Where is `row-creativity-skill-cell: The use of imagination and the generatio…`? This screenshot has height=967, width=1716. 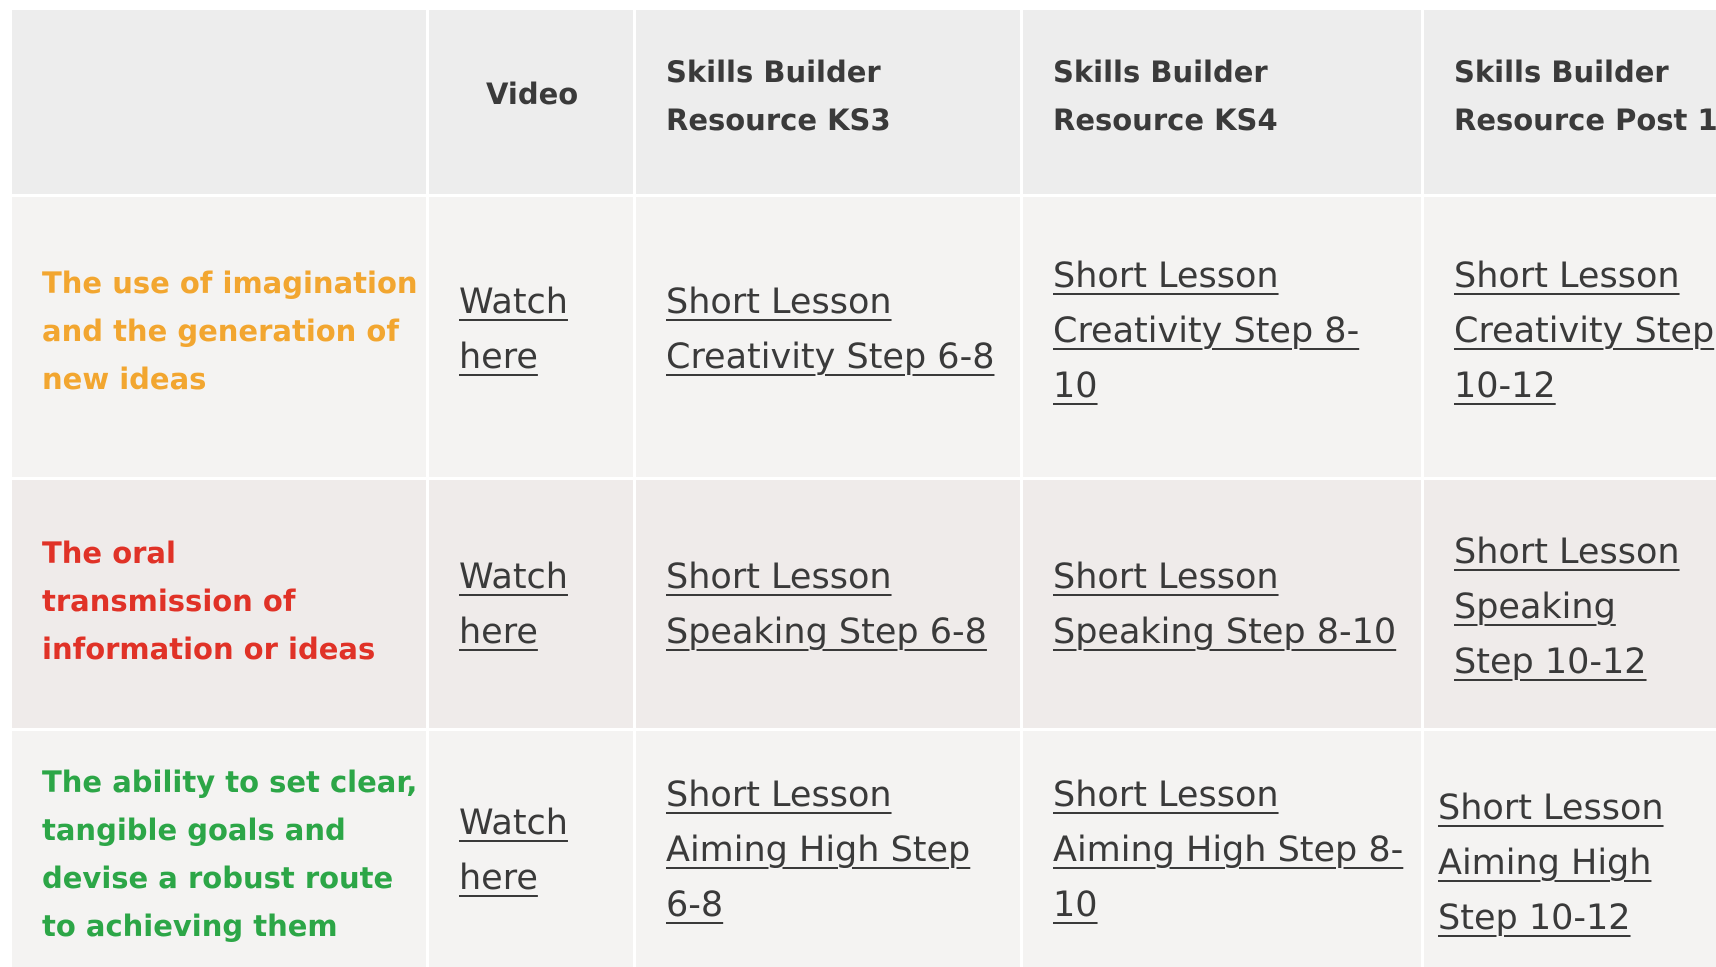 row-creativity-skill-cell: The use of imagination and the generatio… is located at coordinates (219, 337).